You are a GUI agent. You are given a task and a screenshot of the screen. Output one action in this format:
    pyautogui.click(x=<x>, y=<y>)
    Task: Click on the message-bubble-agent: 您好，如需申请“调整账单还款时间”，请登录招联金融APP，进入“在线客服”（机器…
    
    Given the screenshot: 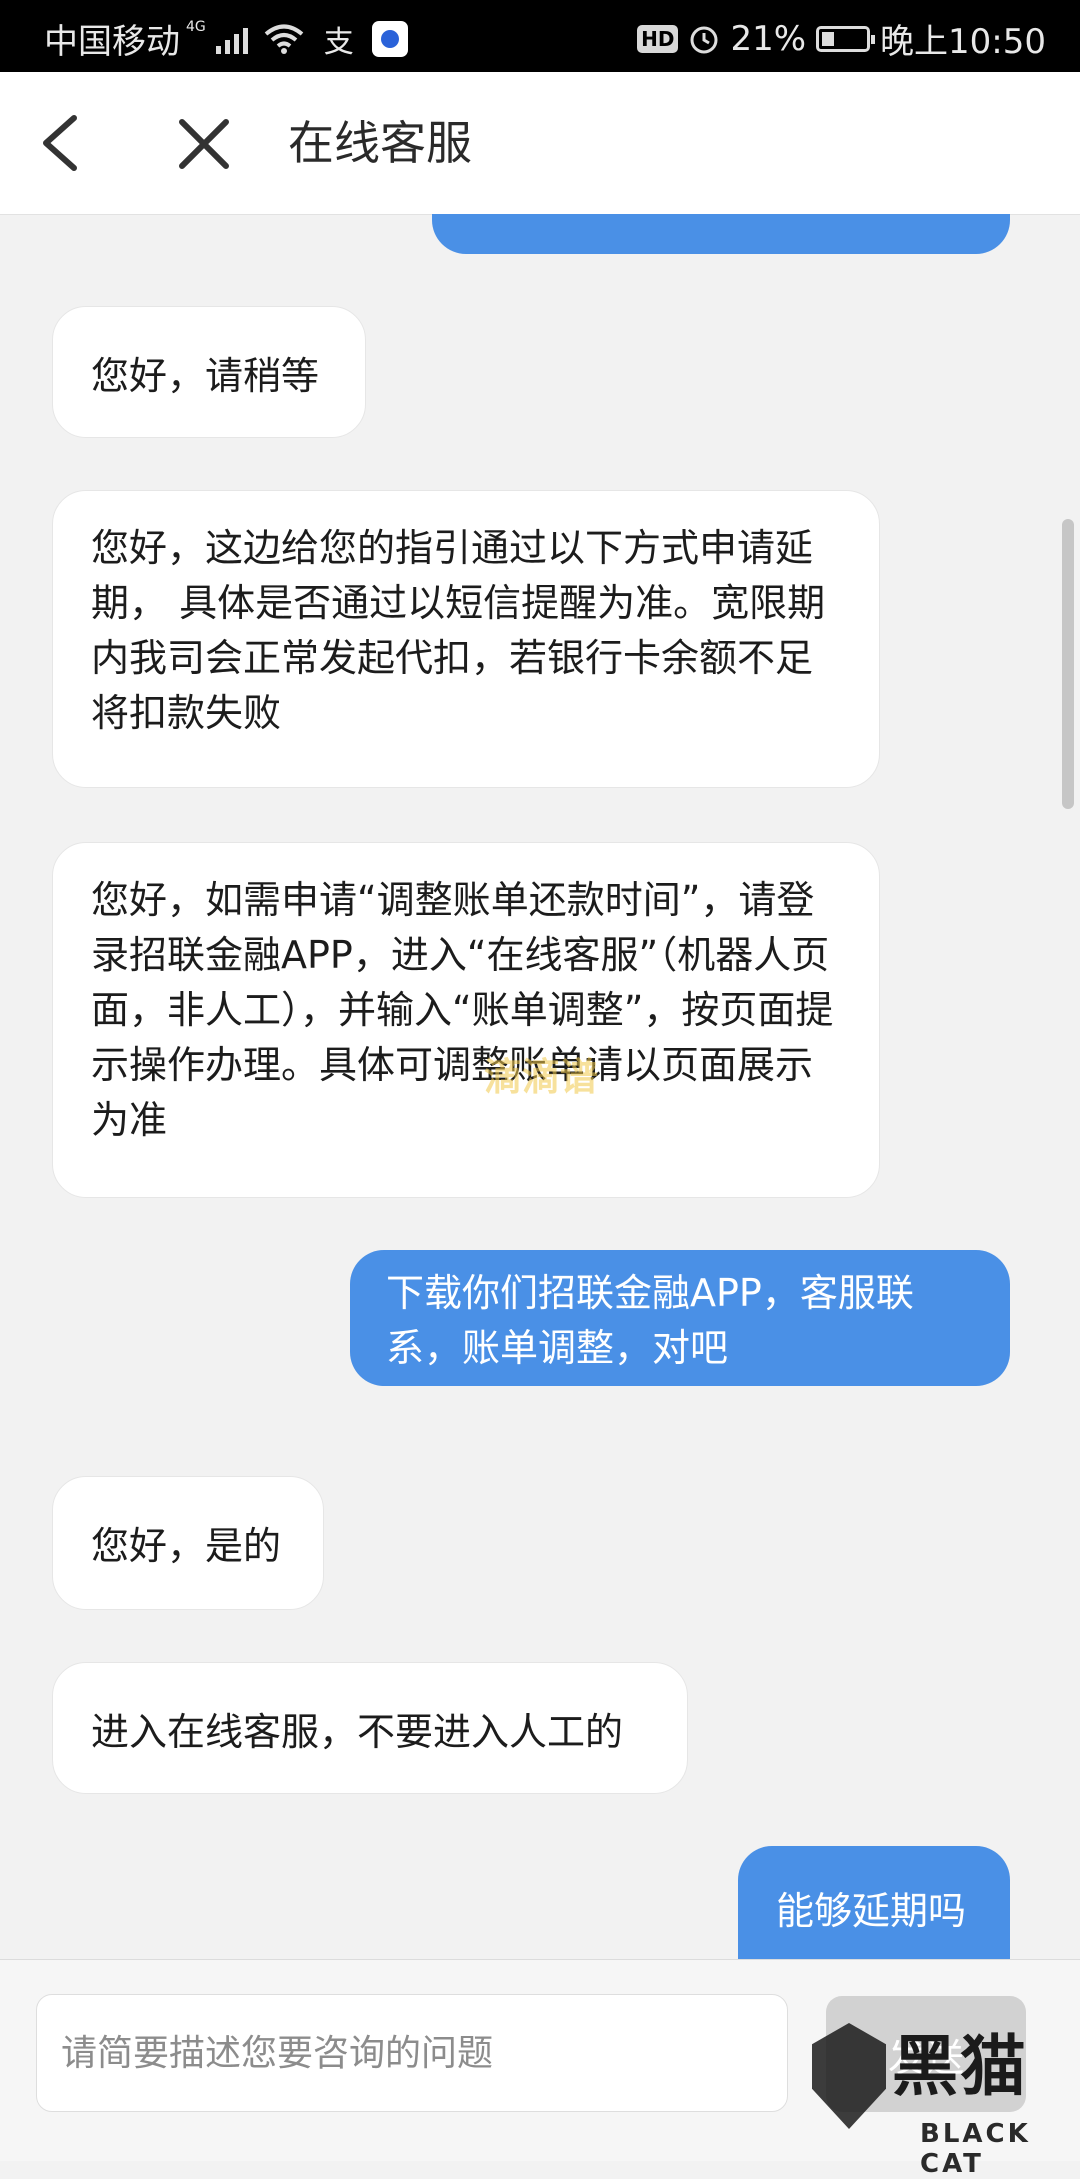 What is the action you would take?
    pyautogui.click(x=466, y=1020)
    